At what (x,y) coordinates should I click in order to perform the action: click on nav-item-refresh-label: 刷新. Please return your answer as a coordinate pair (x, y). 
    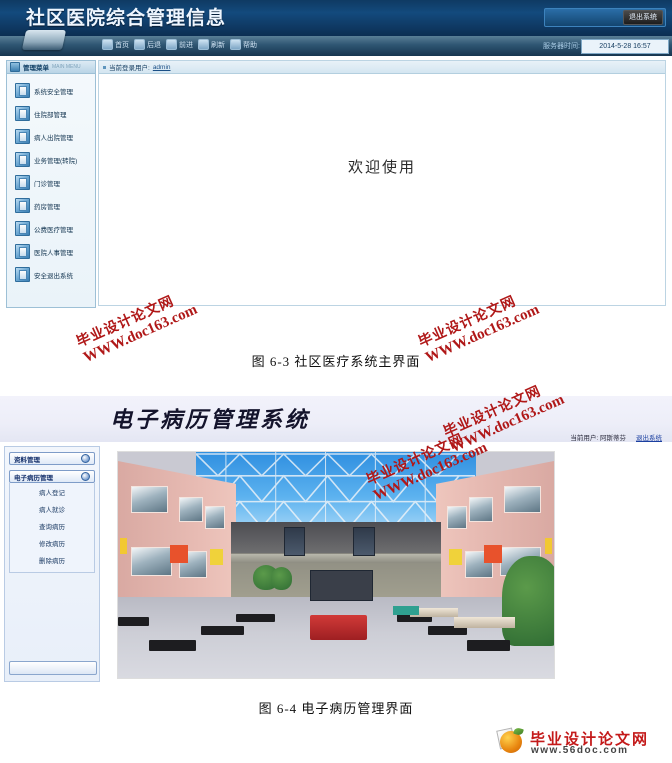
    Looking at the image, I should click on (218, 45).